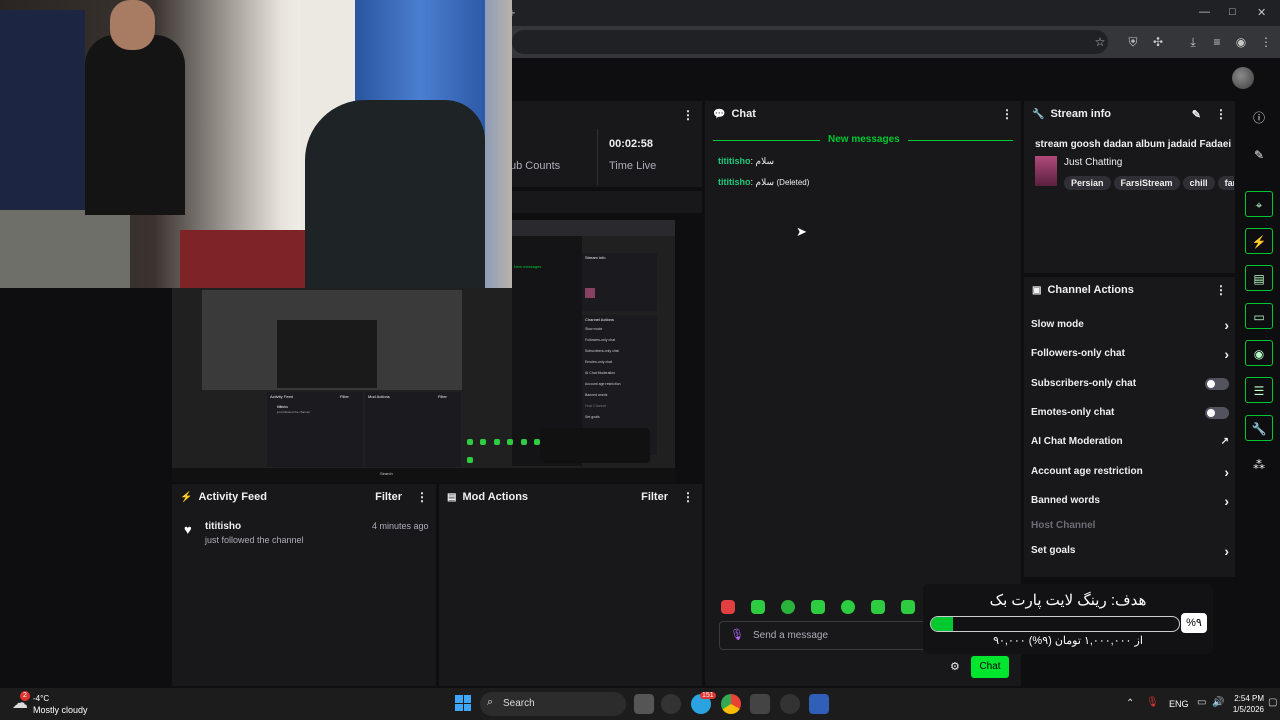  Describe the element at coordinates (1217, 384) in the screenshot. I see `subscribers-only-toggle` at that location.